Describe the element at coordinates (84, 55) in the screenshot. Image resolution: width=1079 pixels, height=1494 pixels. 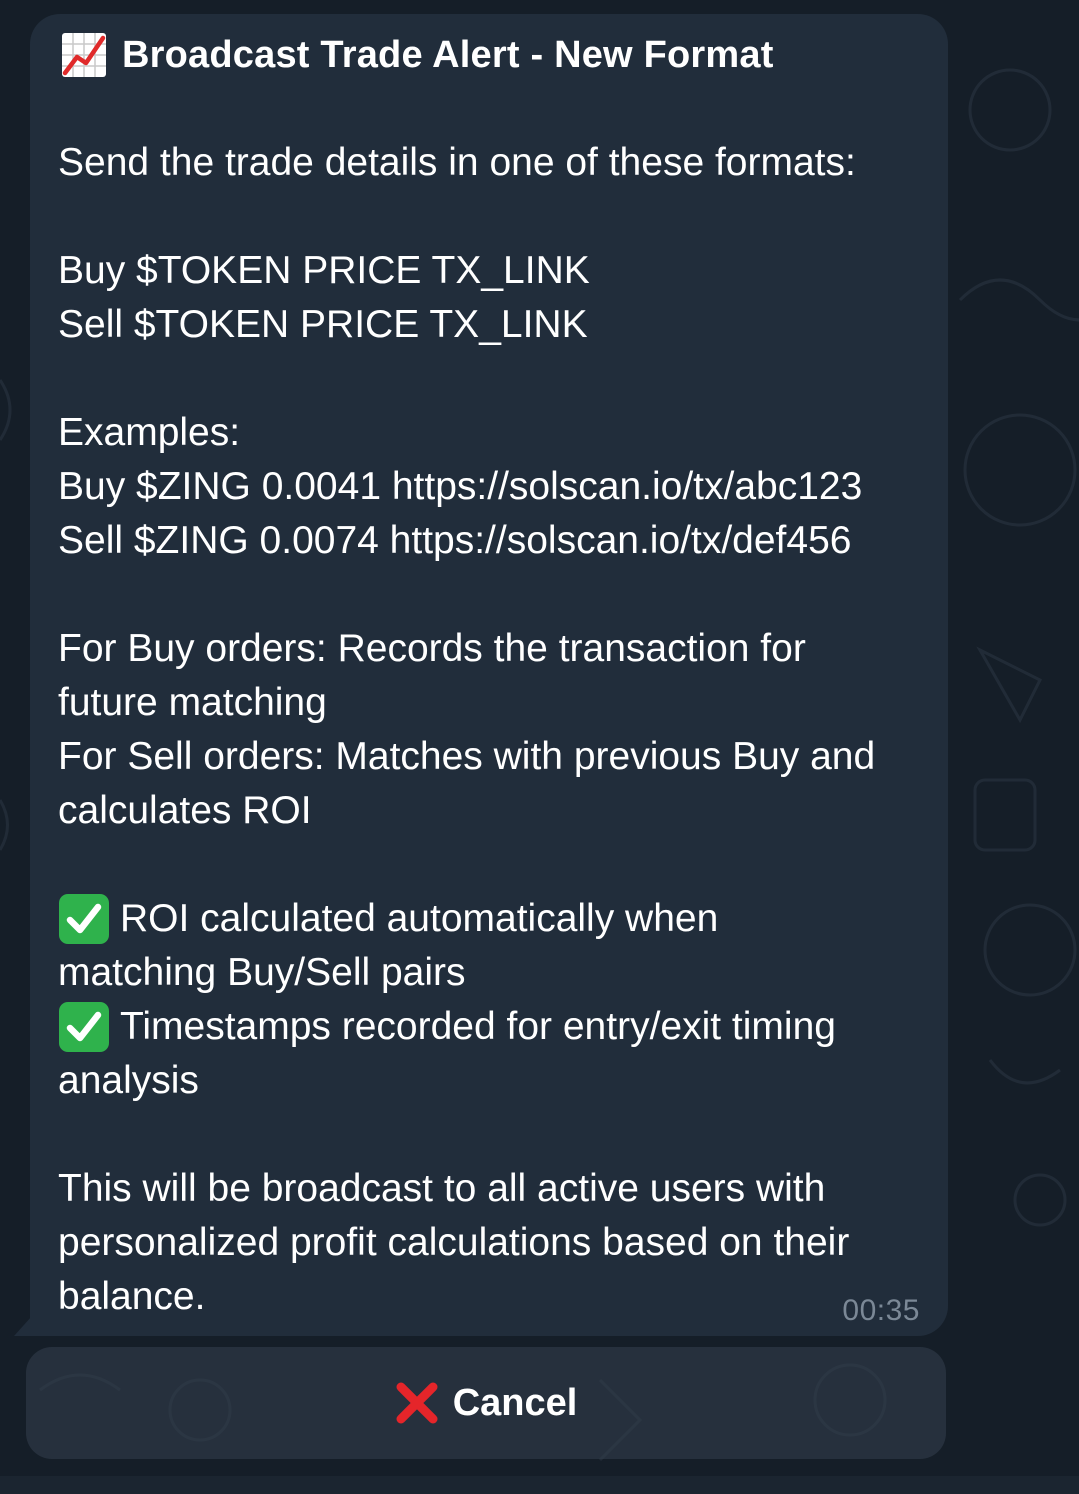
I see `chart-increasing-icon` at that location.